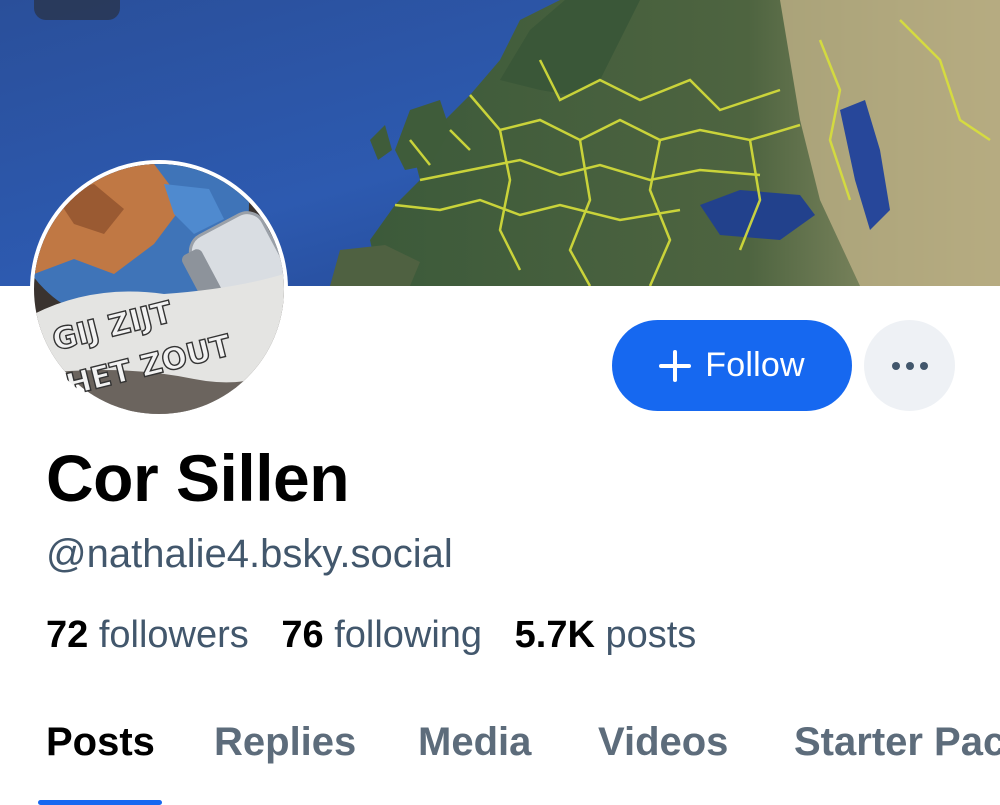  I want to click on posts-stat: 5.7K posts, so click(606, 635).